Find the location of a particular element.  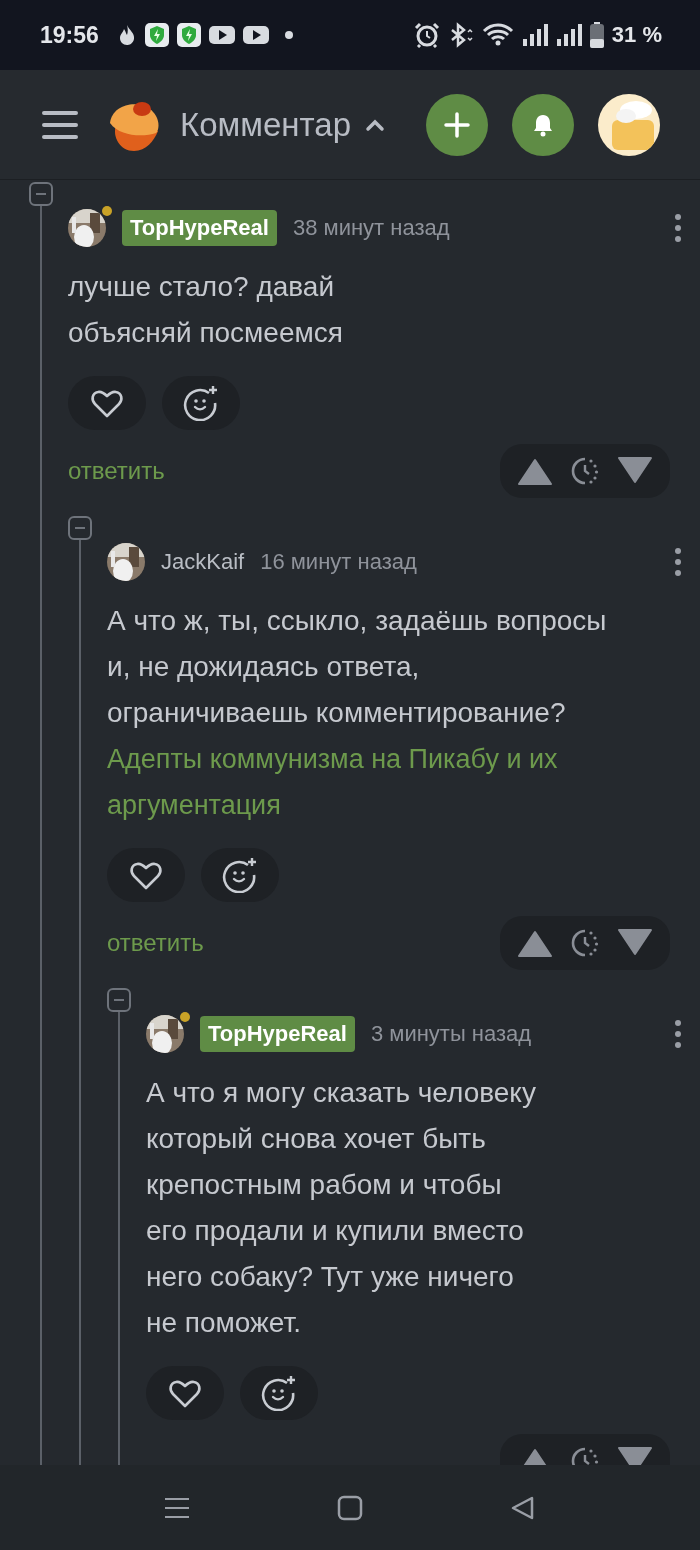

comment-text: лучше стало? давай объясняй посмеемся is located at coordinates (206, 310).